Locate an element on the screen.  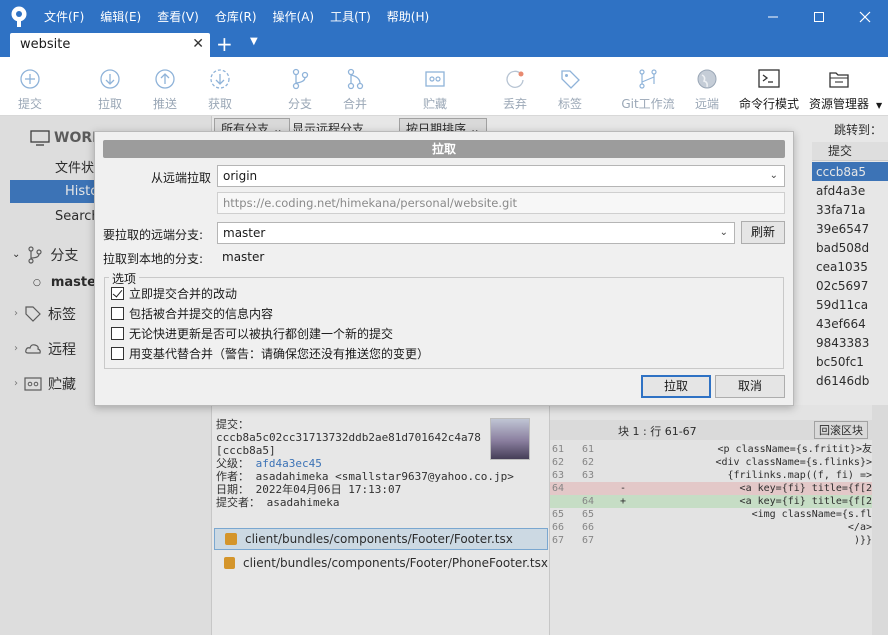
git-flow-button: Git工作流 is located at coordinates (648, 88).